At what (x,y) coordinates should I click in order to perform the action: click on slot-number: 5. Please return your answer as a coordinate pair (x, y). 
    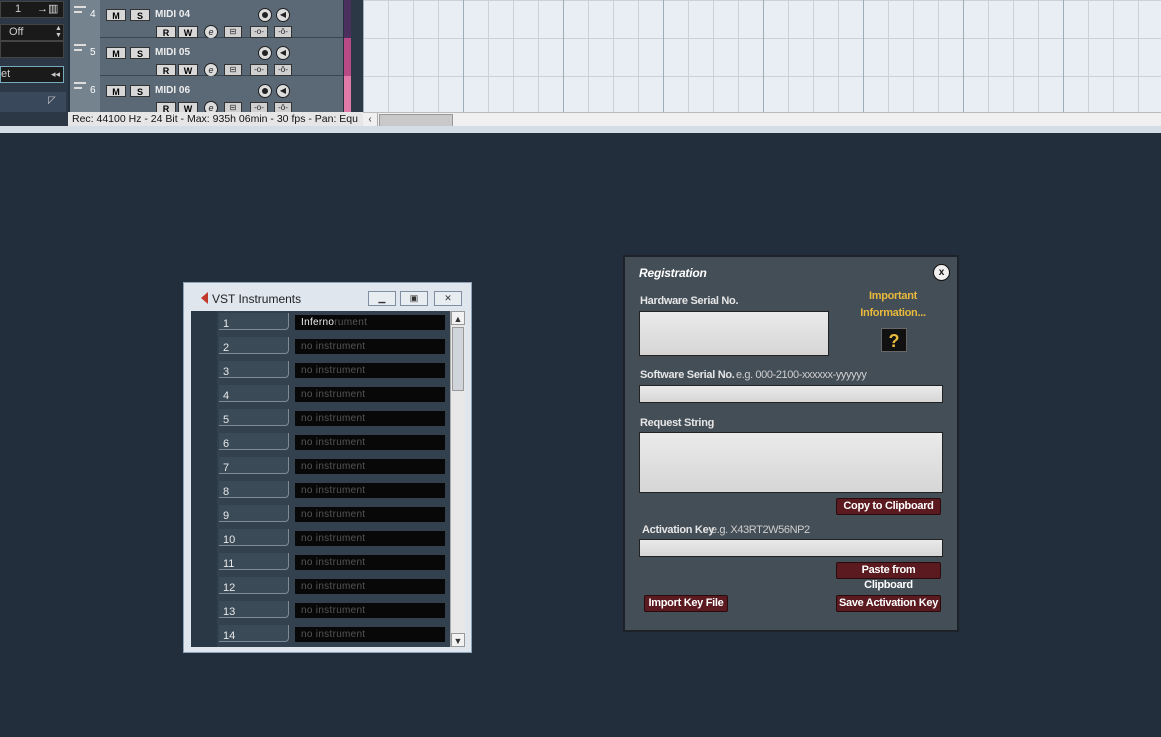
    Looking at the image, I should click on (254, 417).